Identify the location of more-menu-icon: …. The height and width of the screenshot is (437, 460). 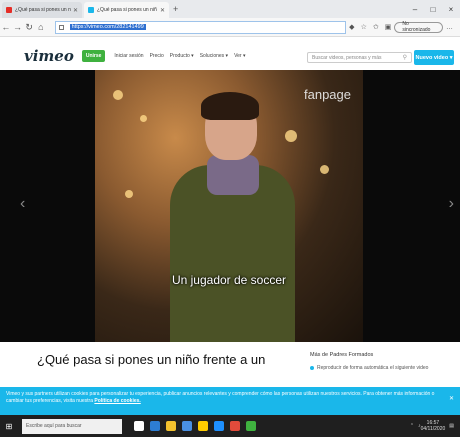
(449, 27).